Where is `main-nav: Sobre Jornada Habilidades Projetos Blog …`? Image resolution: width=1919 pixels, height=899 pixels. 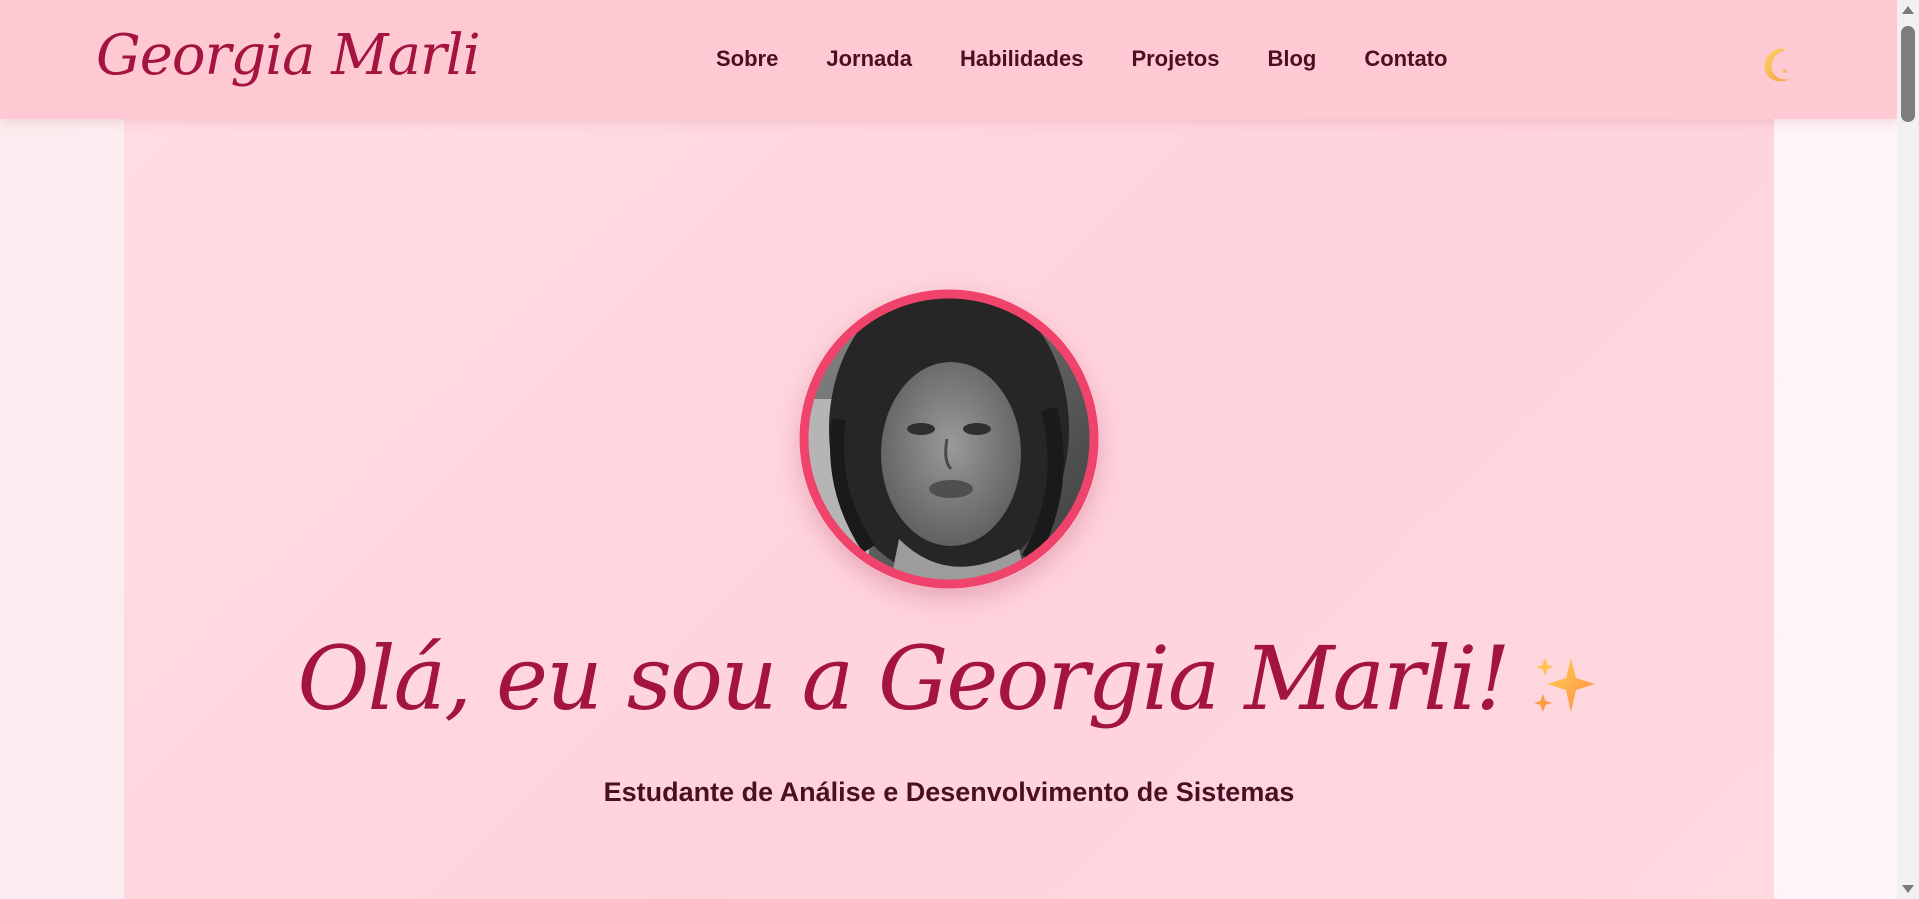
main-nav: Sobre Jornada Habilidades Projetos Blog … is located at coordinates (1081, 59).